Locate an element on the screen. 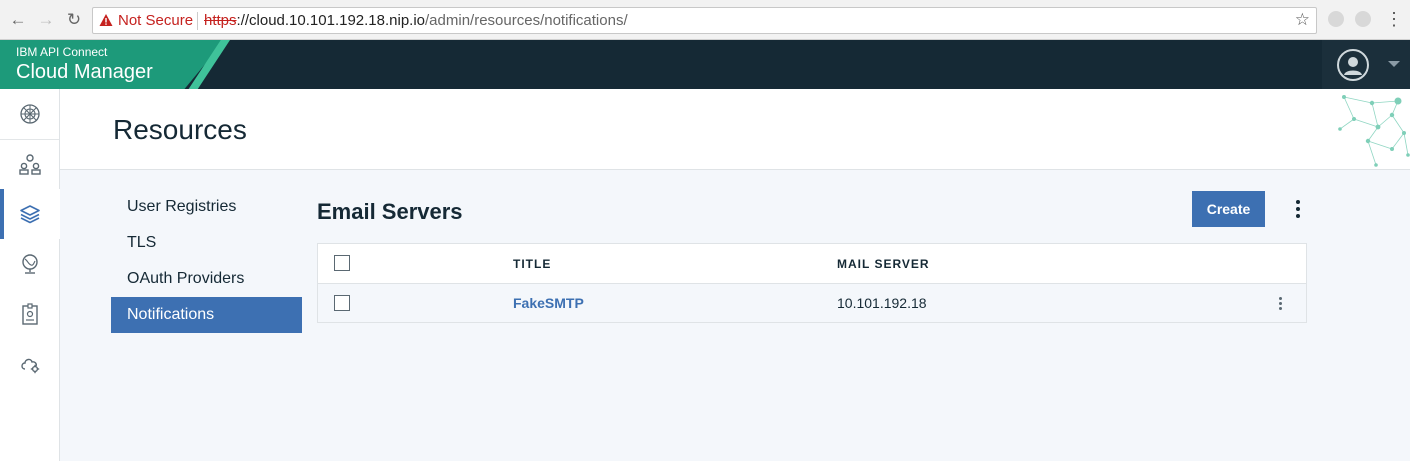 The height and width of the screenshot is (461, 1410). rail-item-resources is located at coordinates (30, 214).